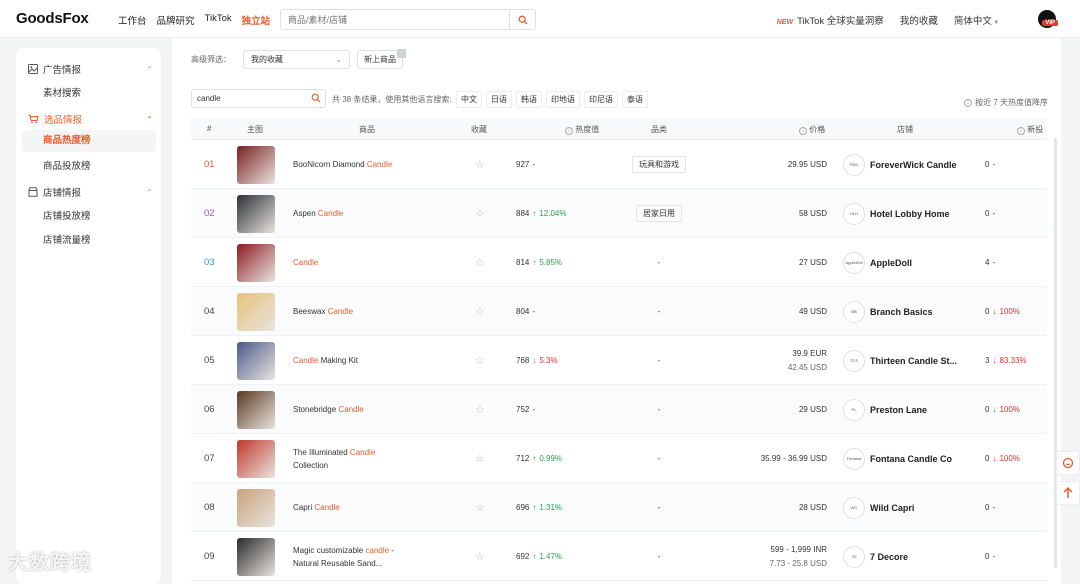  I want to click on favorites-dropdown: 我的收藏 ⌄, so click(296, 59).